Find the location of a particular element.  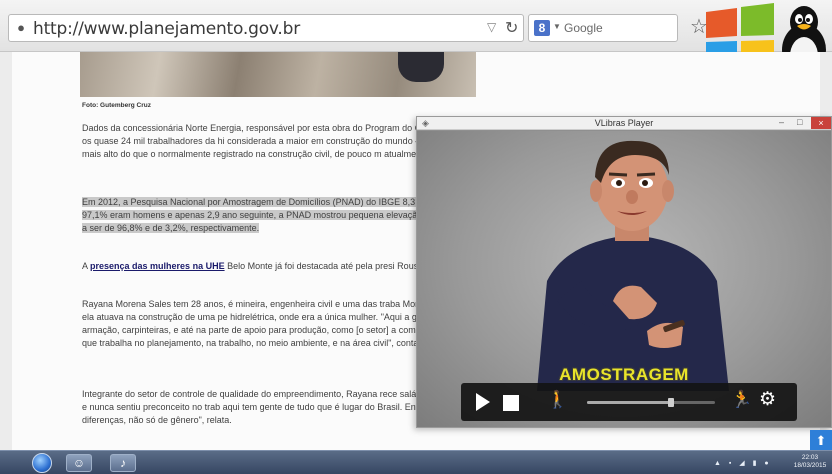

address-bar: ● http://www.planejamento.gov.br ▽ ↻ is located at coordinates (266, 28).